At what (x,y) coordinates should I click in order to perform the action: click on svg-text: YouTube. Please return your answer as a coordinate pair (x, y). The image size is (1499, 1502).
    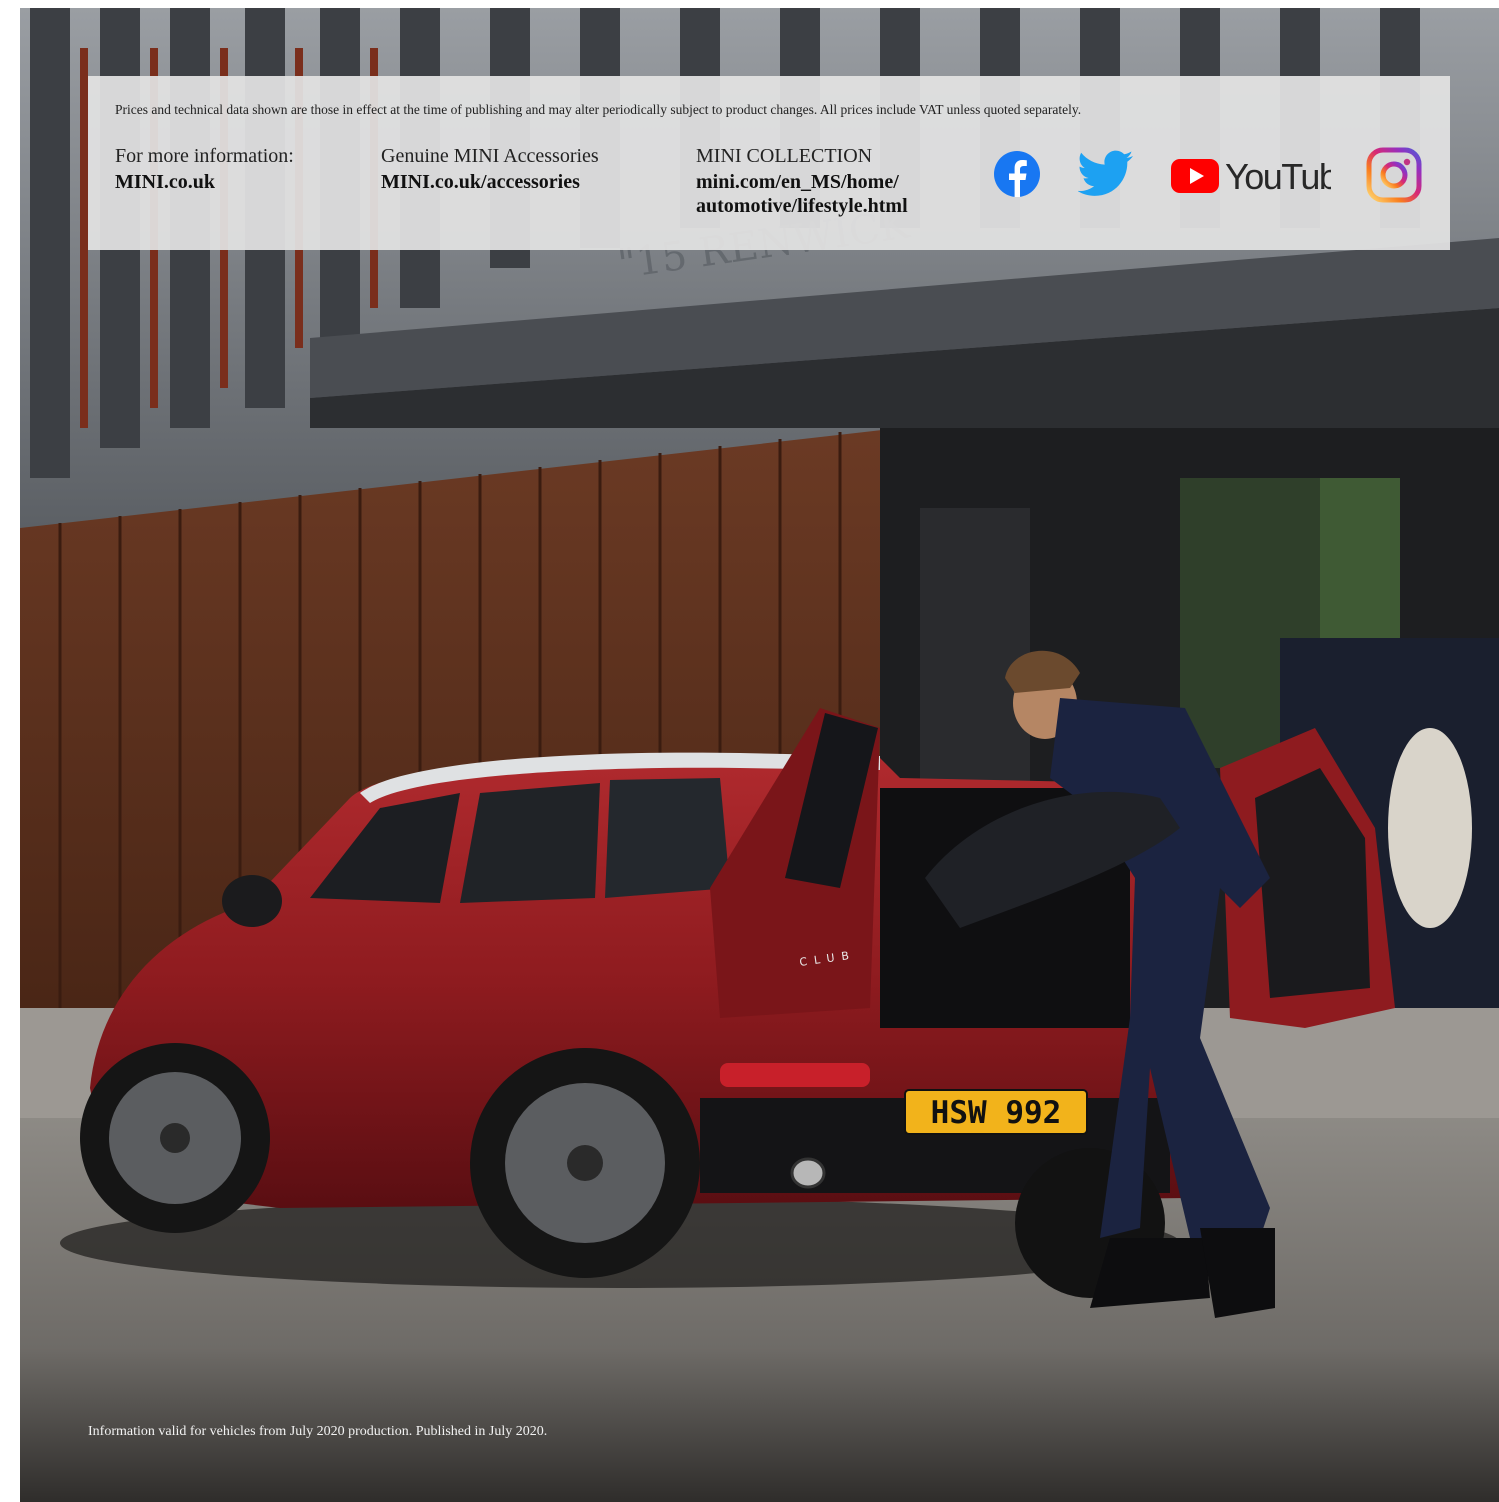
    Looking at the image, I should click on (1278, 176).